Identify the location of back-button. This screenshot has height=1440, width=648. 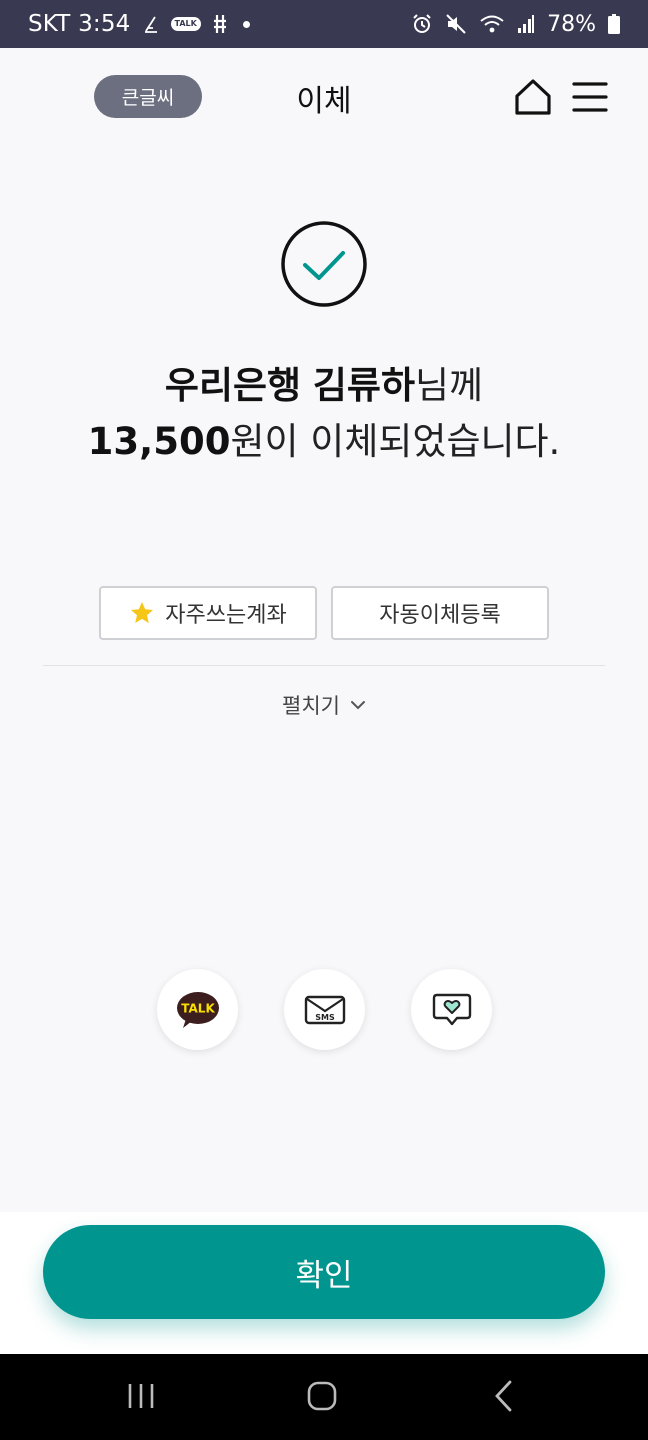
(503, 1396).